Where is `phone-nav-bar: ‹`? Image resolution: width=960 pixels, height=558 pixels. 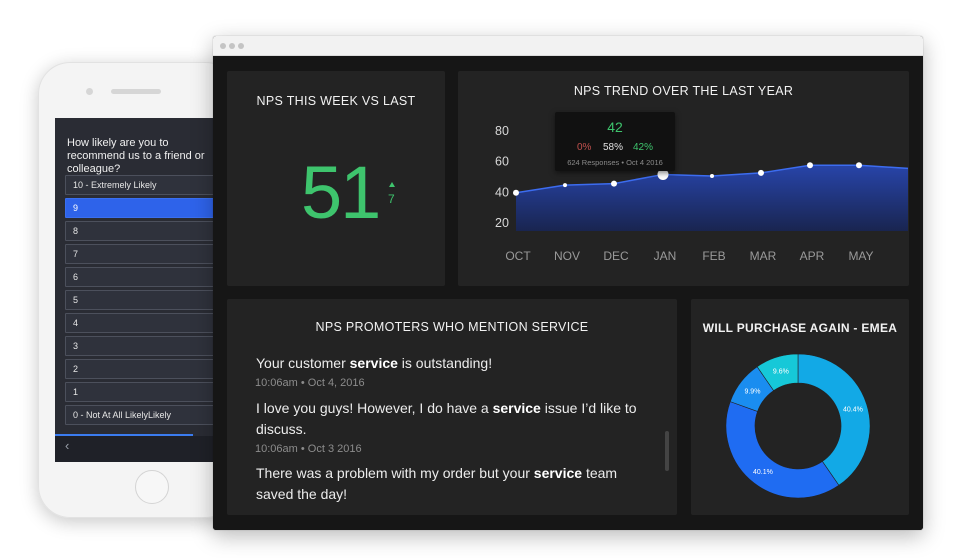
phone-nav-bar: ‹ is located at coordinates (134, 449).